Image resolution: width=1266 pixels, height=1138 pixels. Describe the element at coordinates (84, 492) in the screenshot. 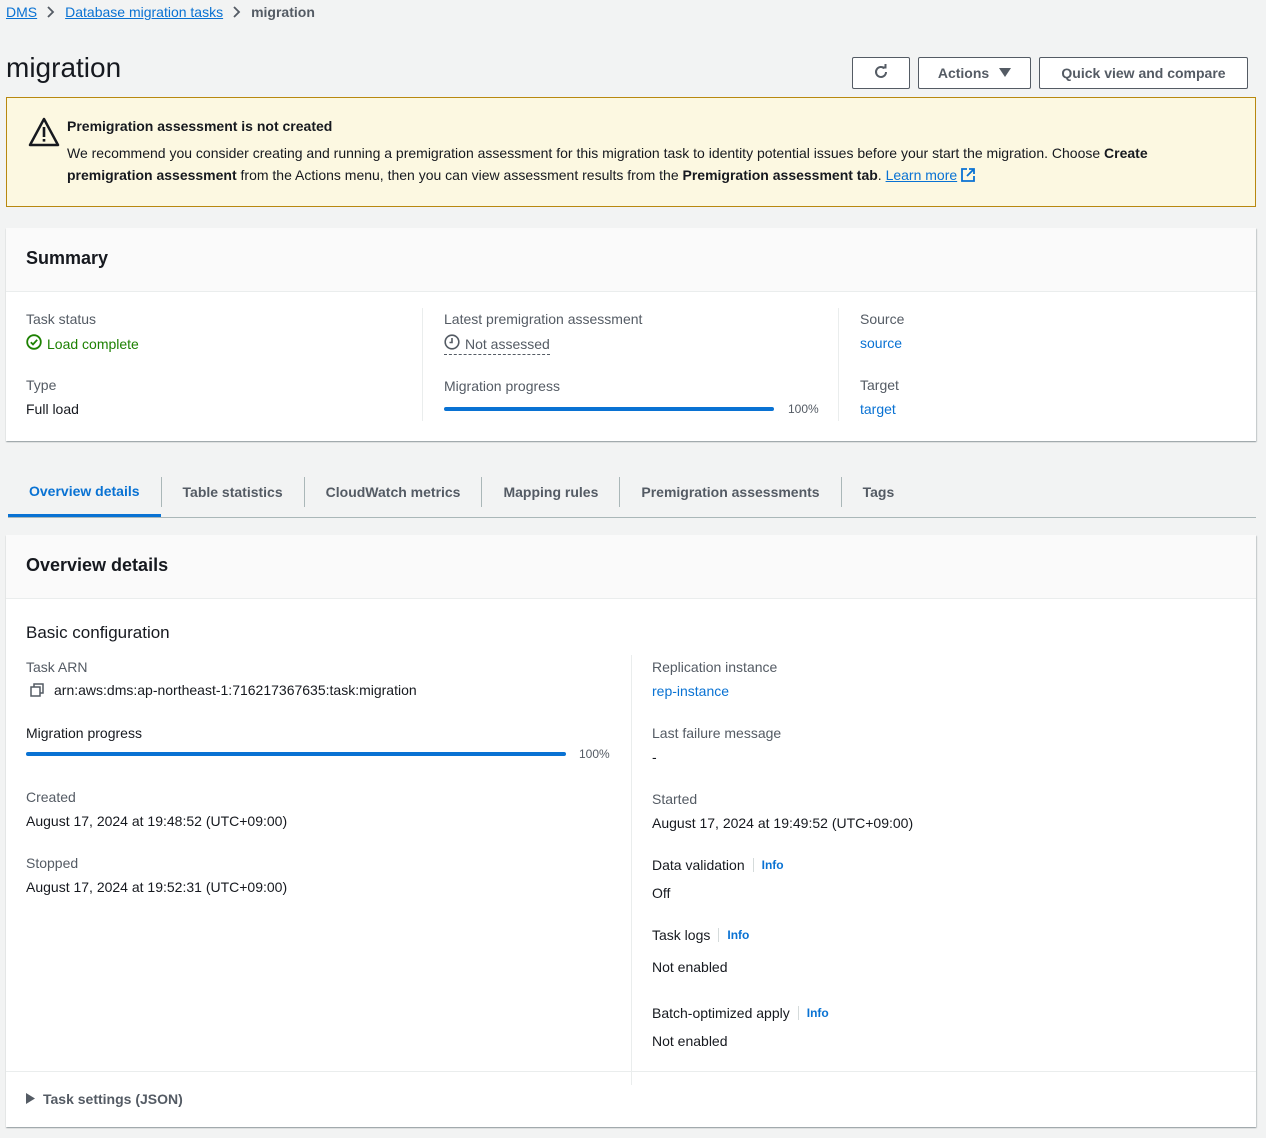

I see `tab-overview-details: Overview details` at that location.